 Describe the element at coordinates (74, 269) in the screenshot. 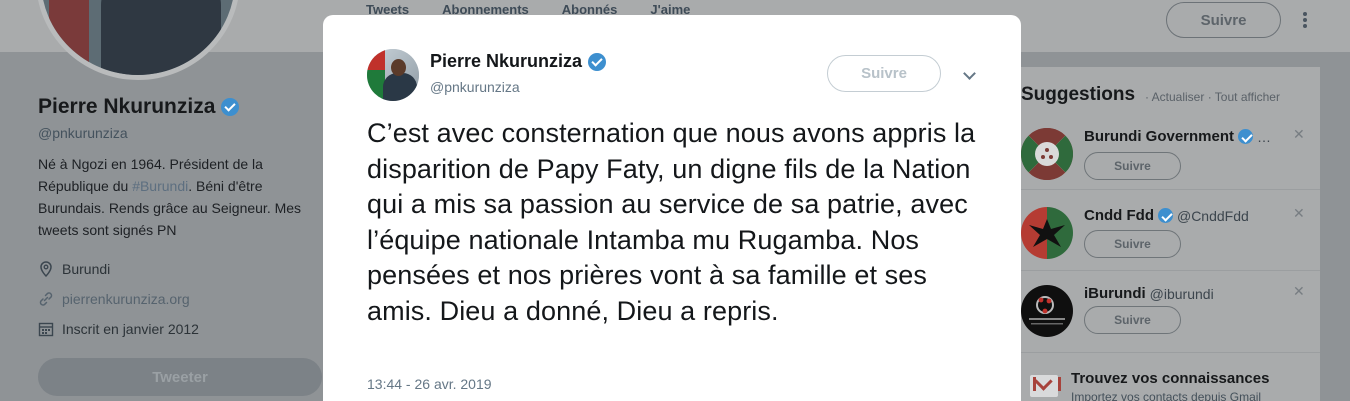

I see `profile-location: Burundi` at that location.